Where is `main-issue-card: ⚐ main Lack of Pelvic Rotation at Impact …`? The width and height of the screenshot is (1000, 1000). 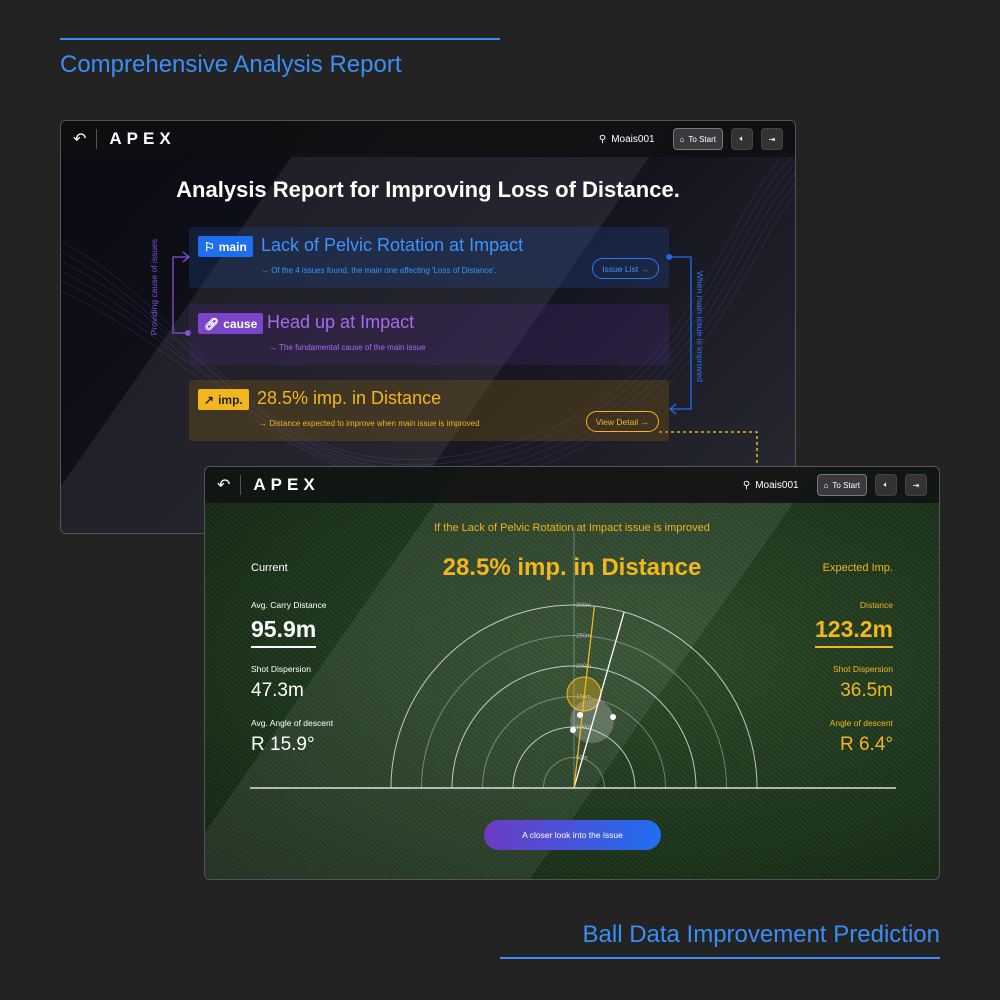 main-issue-card: ⚐ main Lack of Pelvic Rotation at Impact … is located at coordinates (429, 257).